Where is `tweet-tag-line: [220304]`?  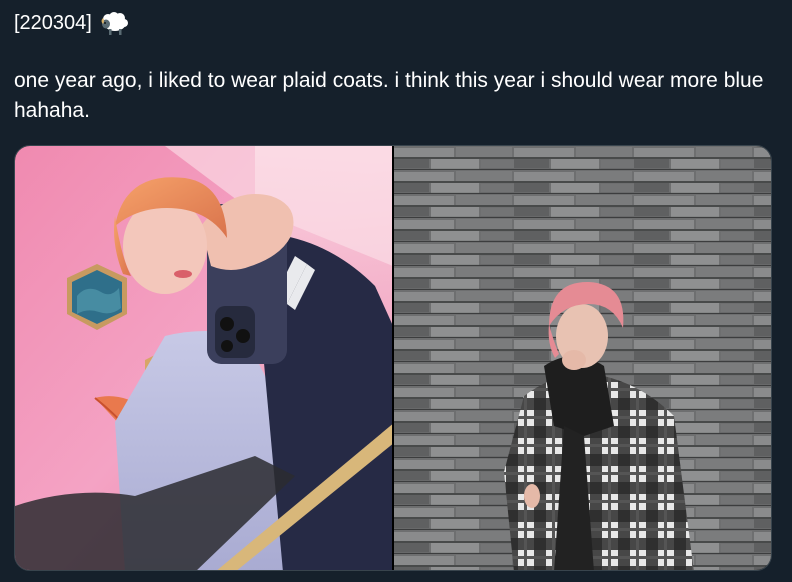 tweet-tag-line: [220304] is located at coordinates (71, 23).